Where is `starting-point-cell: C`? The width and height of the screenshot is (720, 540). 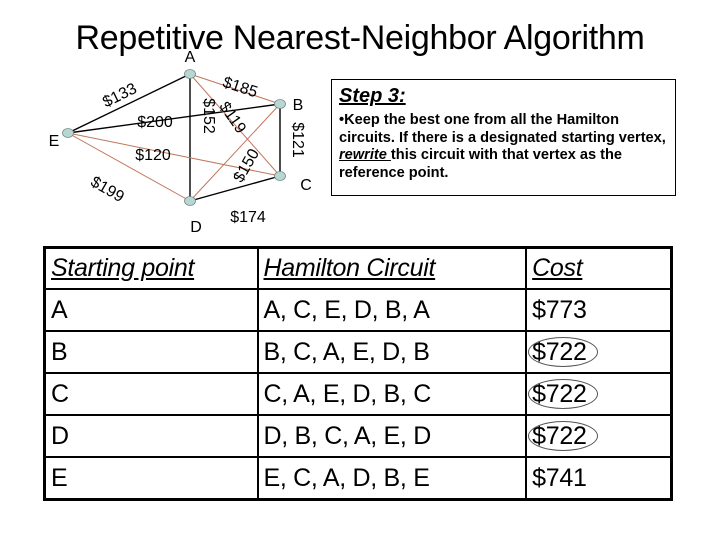 starting-point-cell: C is located at coordinates (151, 394).